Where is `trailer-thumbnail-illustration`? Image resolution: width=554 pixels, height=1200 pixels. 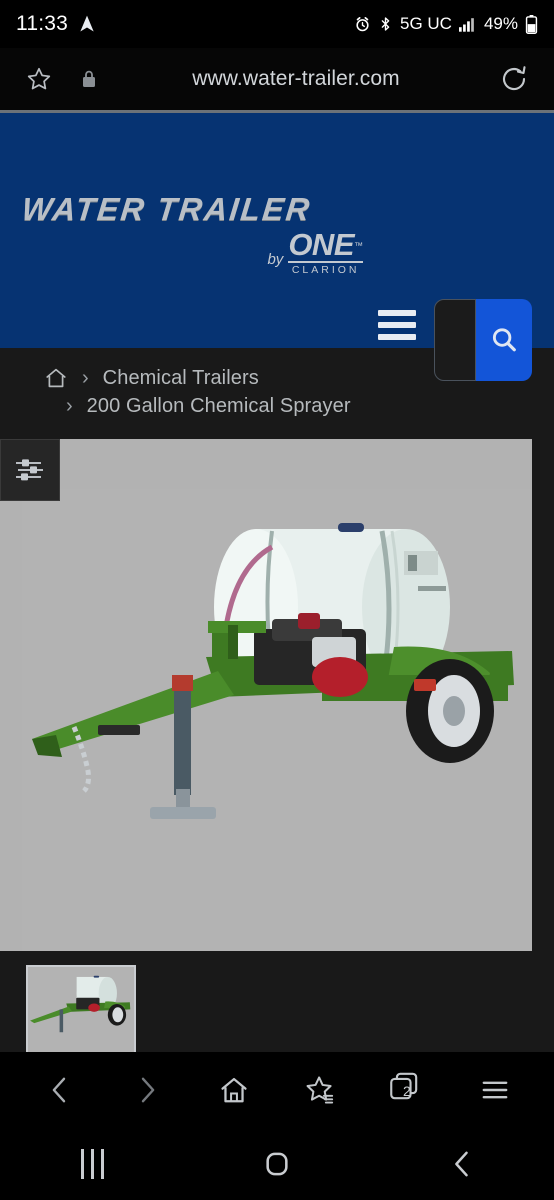
trailer-thumbnail-illustration is located at coordinates (81, 1009).